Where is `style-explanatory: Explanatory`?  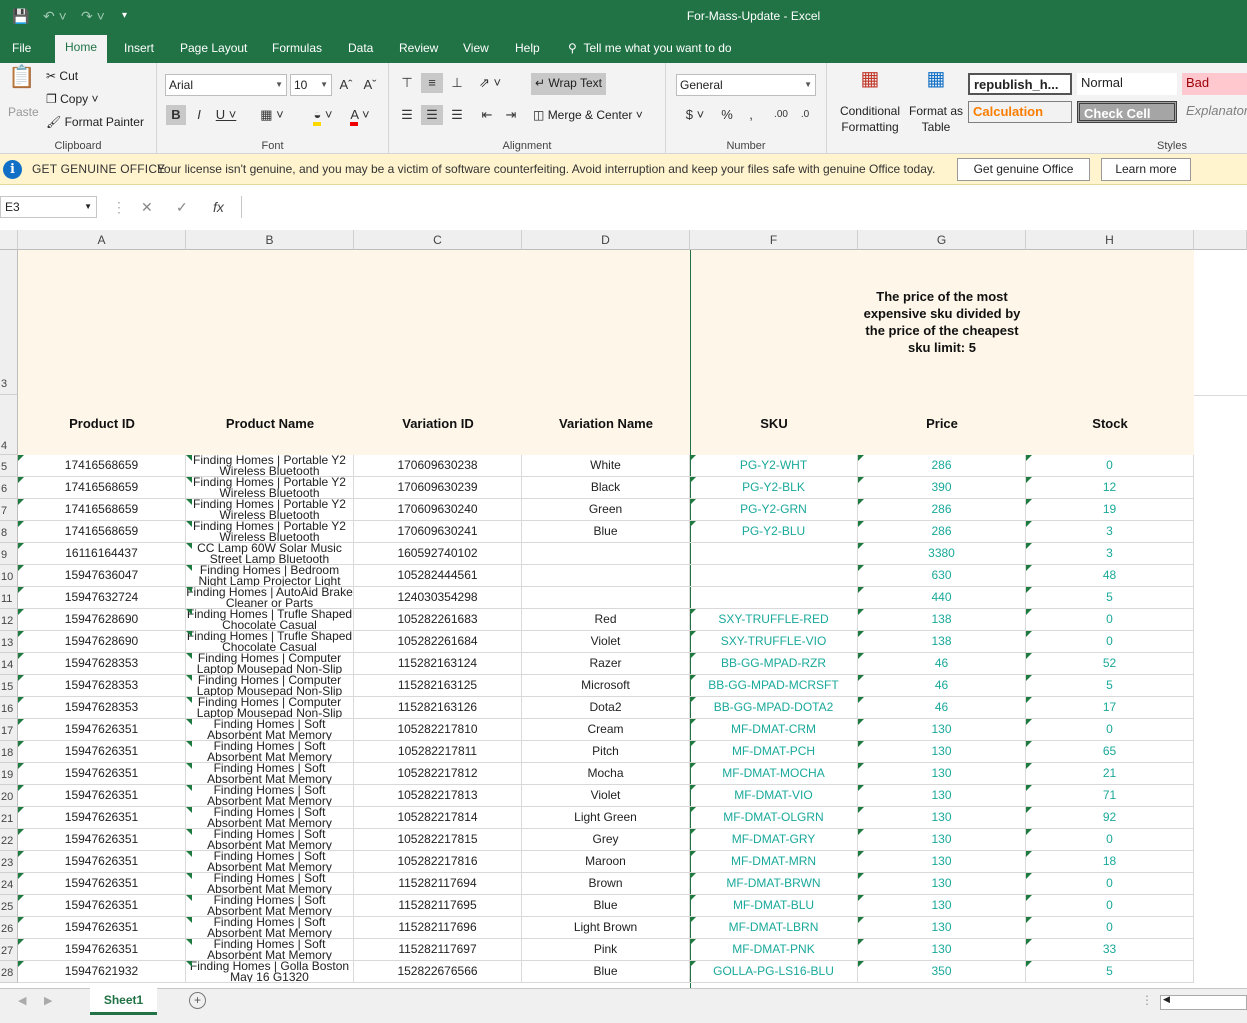 style-explanatory: Explanatory is located at coordinates (1214, 112).